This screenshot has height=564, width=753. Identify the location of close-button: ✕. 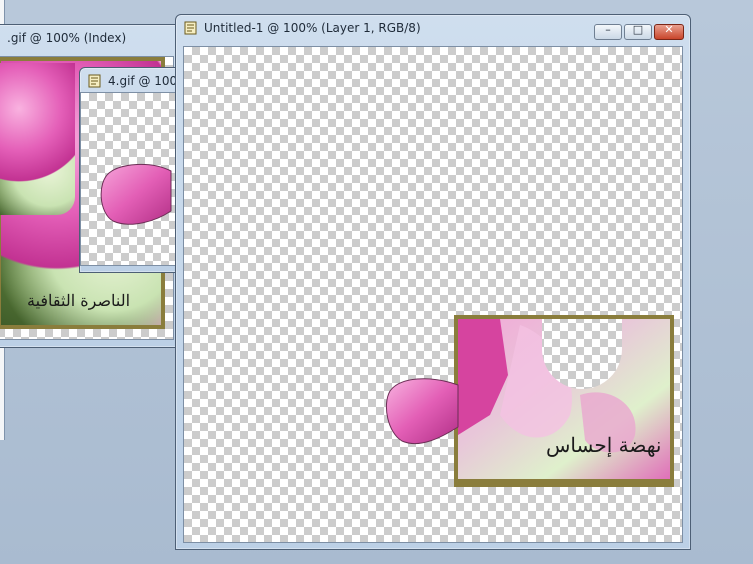
(669, 31).